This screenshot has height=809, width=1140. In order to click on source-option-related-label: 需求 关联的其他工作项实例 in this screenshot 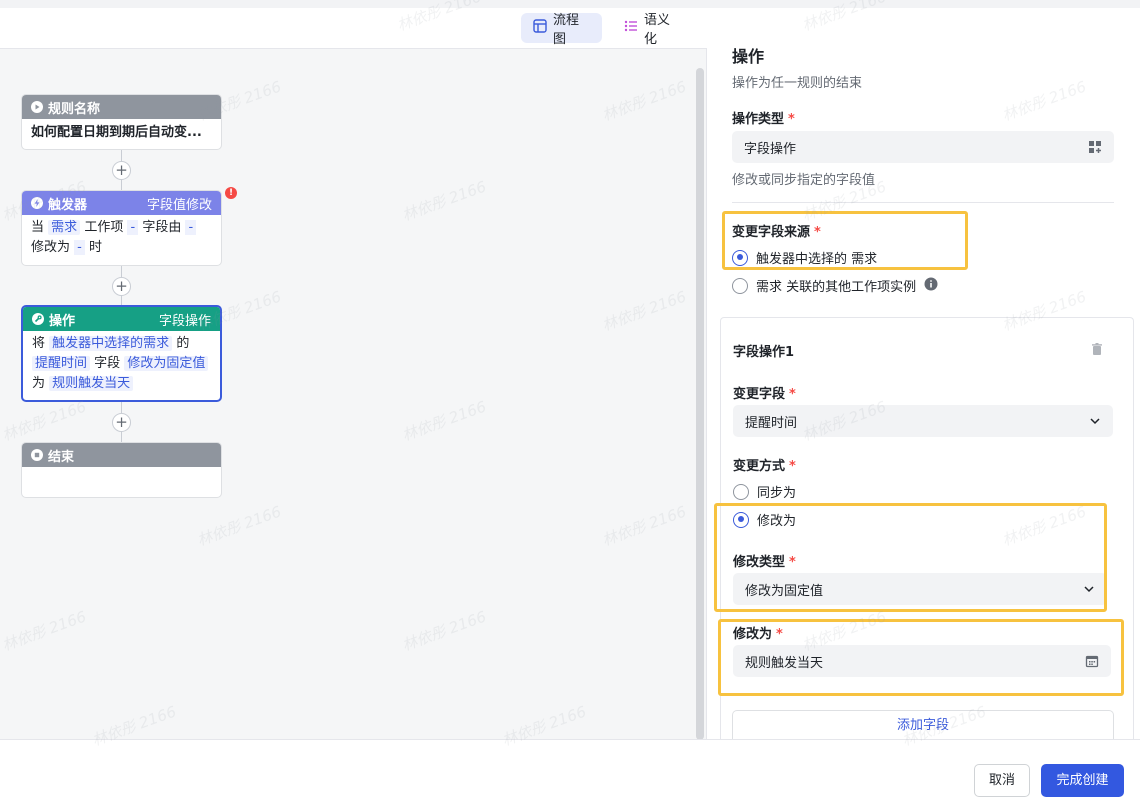, I will do `click(836, 287)`.